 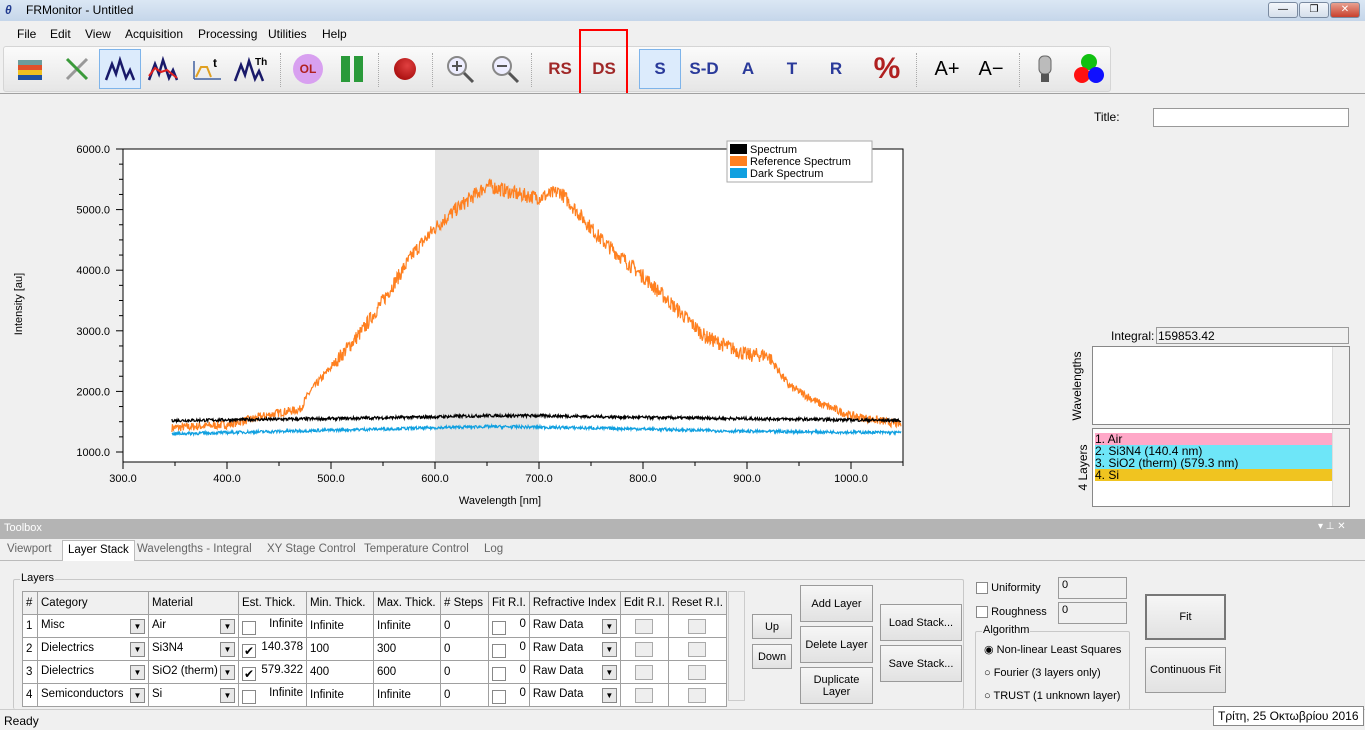 What do you see at coordinates (334, 34) in the screenshot?
I see `menu-help: Help` at bounding box center [334, 34].